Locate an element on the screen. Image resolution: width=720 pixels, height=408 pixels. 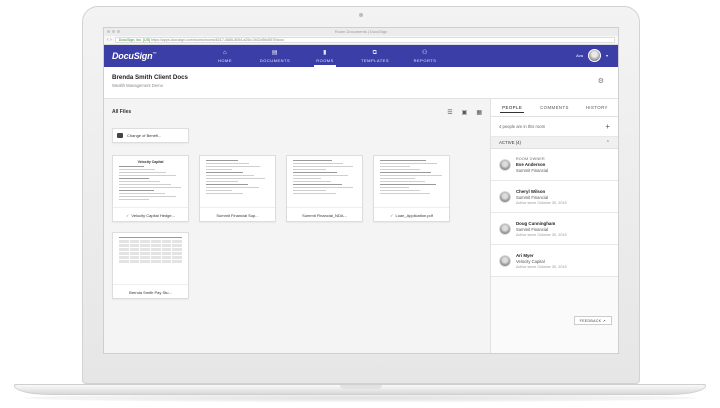
nav-item-reports: ⚇ REPORTS is located at coordinates (425, 56).